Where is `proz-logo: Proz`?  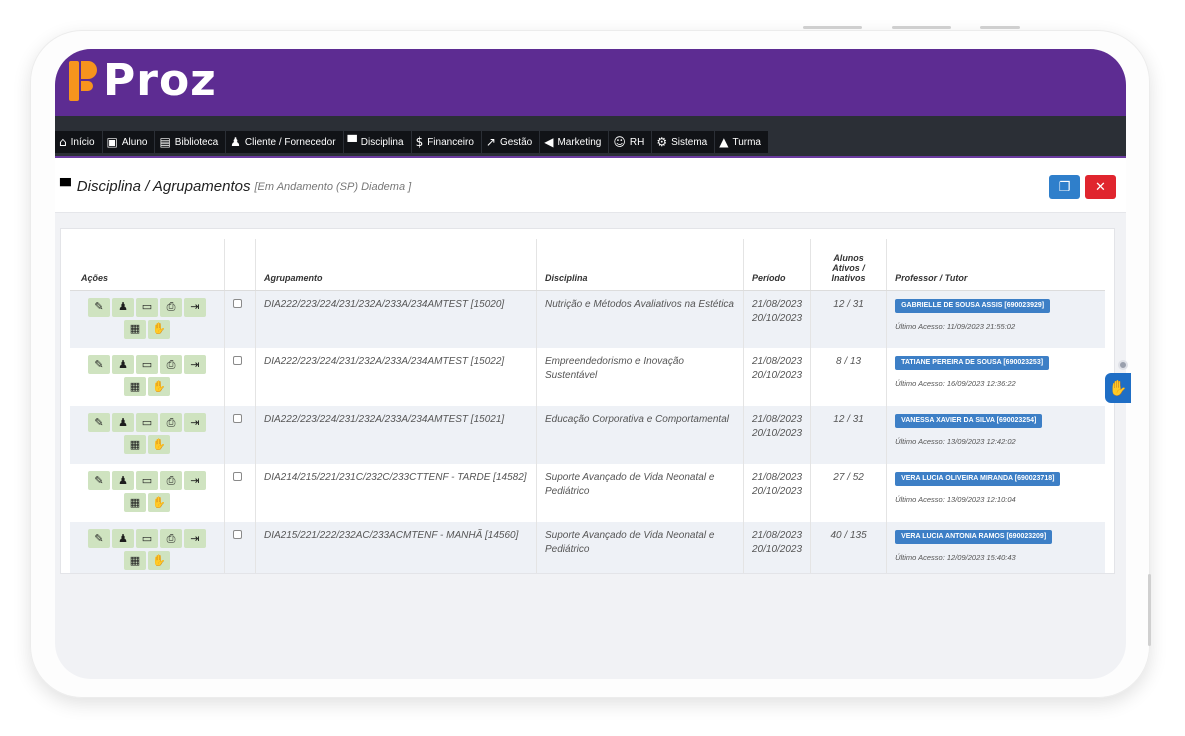
proz-logo: Proz is located at coordinates (143, 81).